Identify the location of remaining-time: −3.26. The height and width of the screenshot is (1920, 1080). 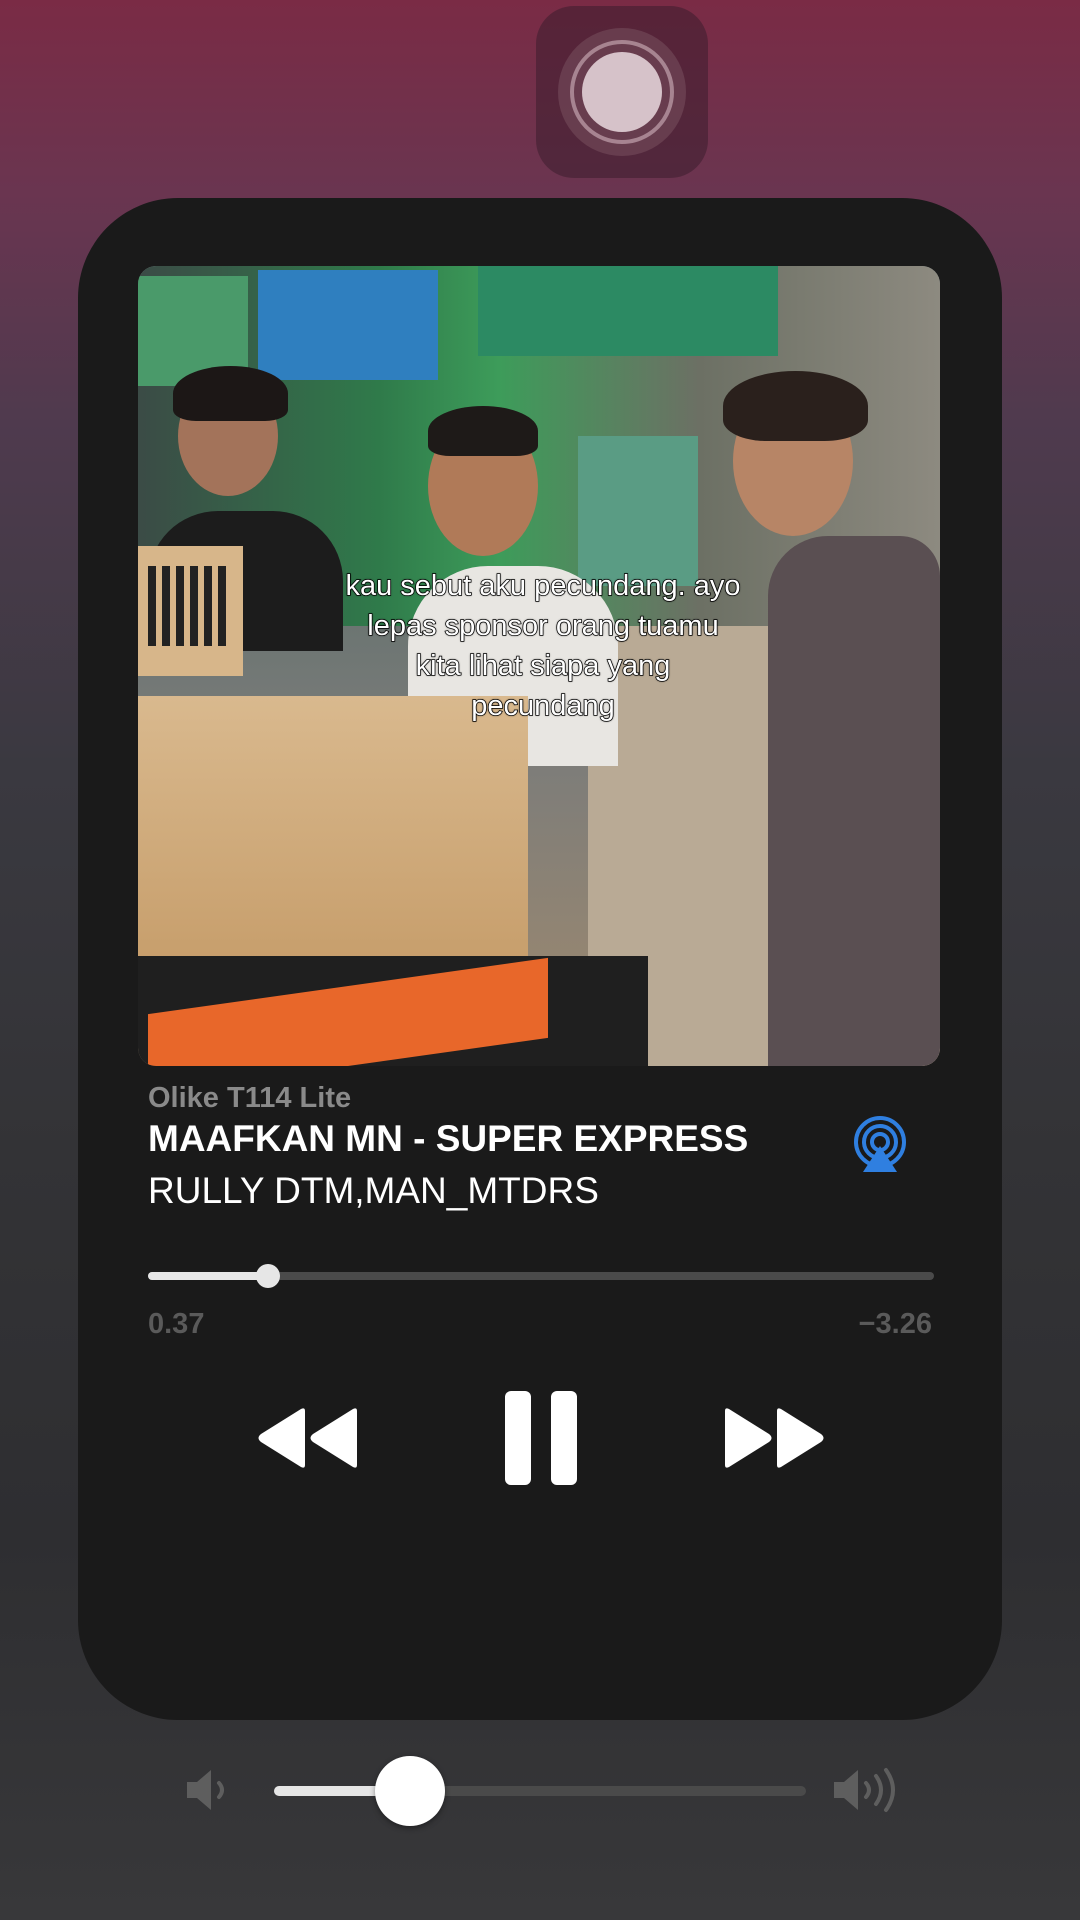
(895, 1324).